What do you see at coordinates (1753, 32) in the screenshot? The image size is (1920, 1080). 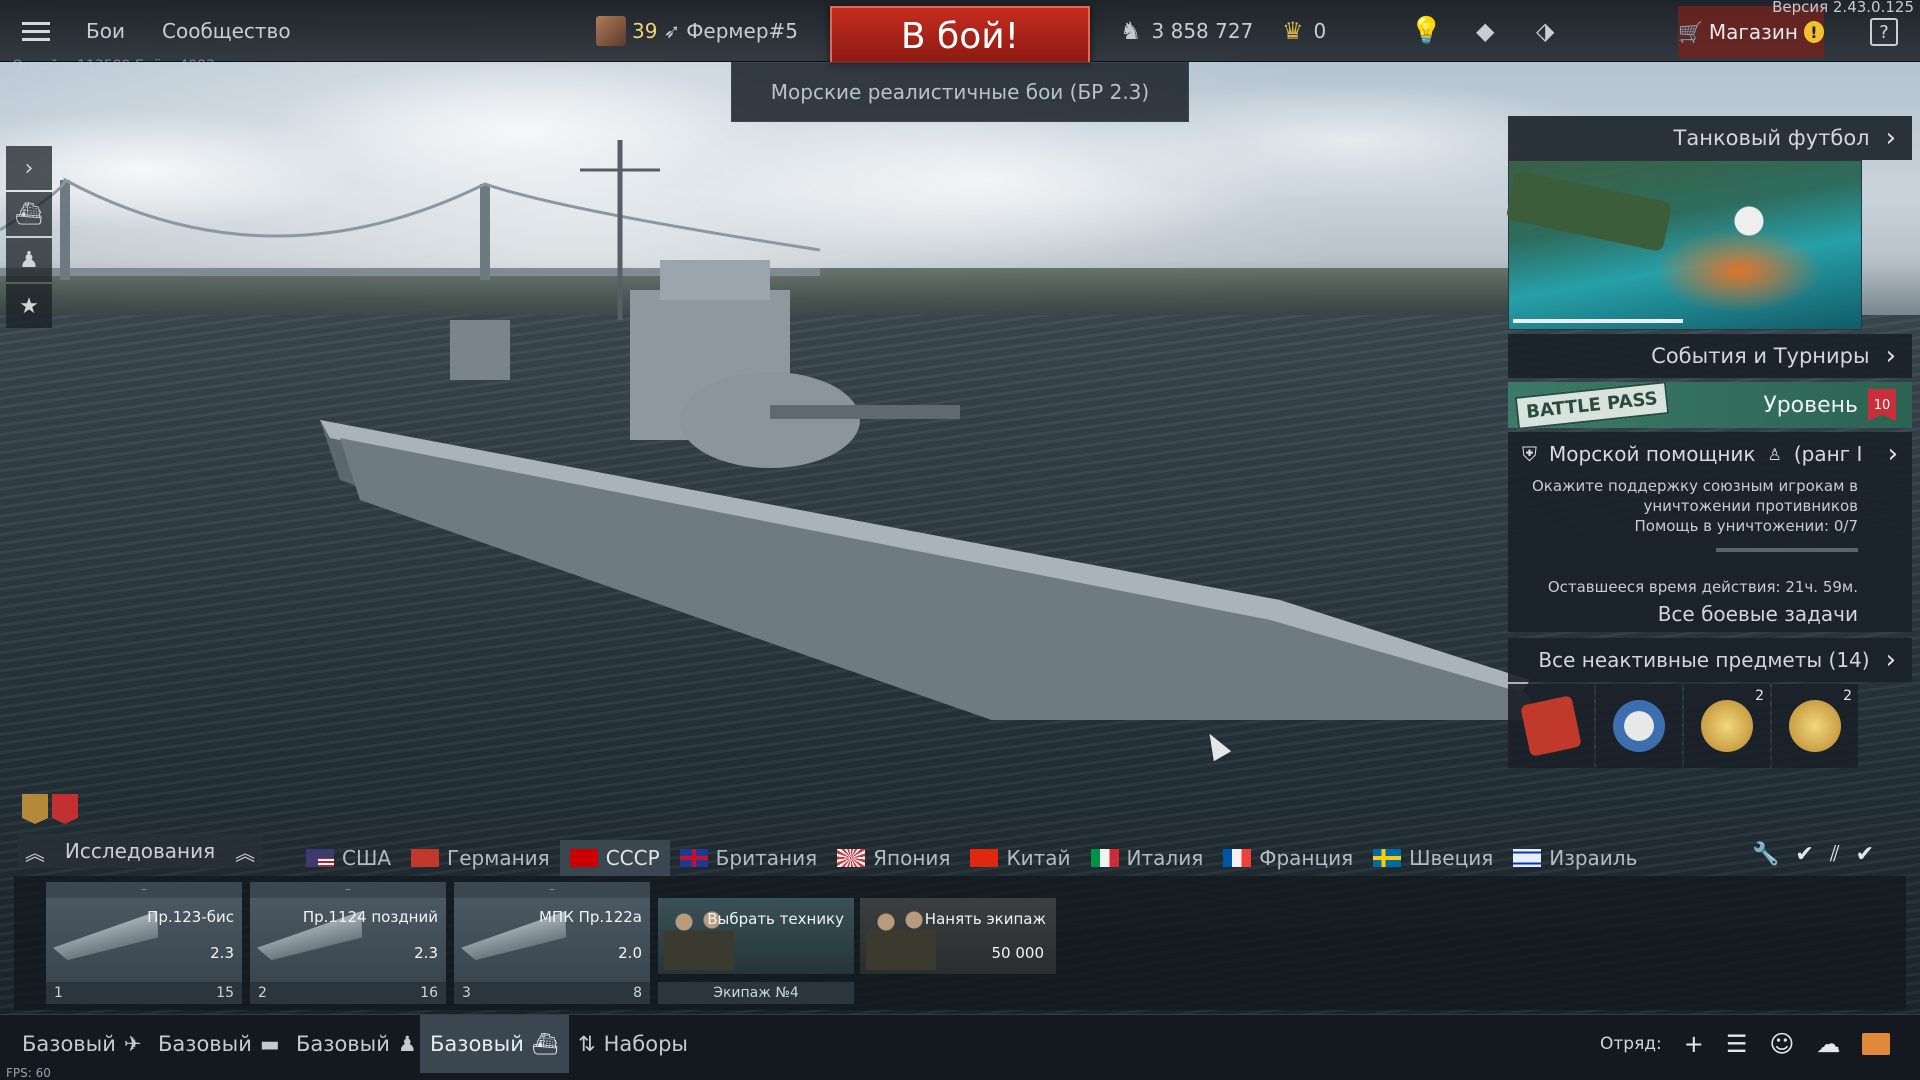 I see `shop-label: Магазин` at bounding box center [1753, 32].